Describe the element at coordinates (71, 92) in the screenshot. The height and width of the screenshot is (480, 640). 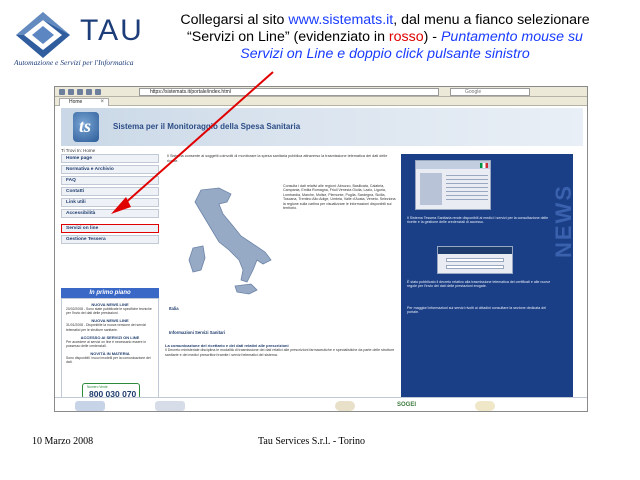
I see `forward-icon` at that location.